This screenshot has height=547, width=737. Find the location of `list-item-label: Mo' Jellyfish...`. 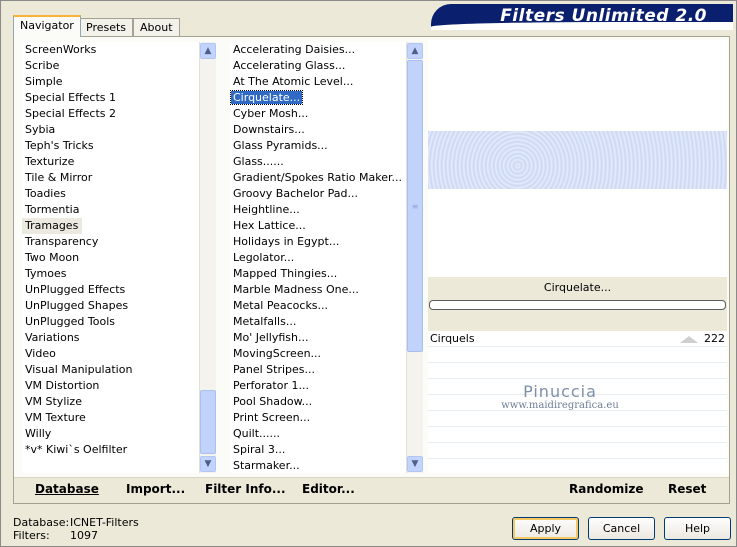

list-item-label: Mo' Jellyfish... is located at coordinates (271, 337).